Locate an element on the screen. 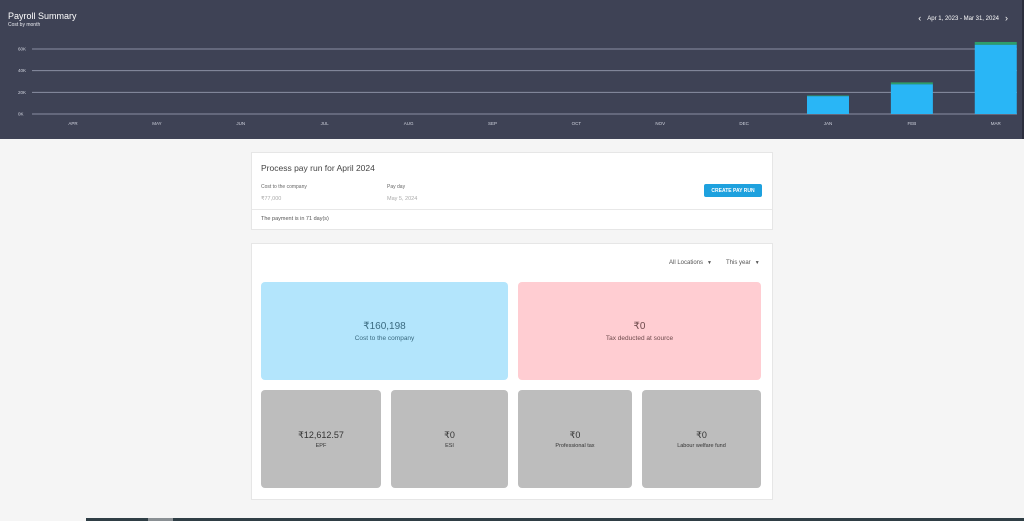 This screenshot has width=1024, height=521. pay-day-label: Pay day is located at coordinates (396, 187).